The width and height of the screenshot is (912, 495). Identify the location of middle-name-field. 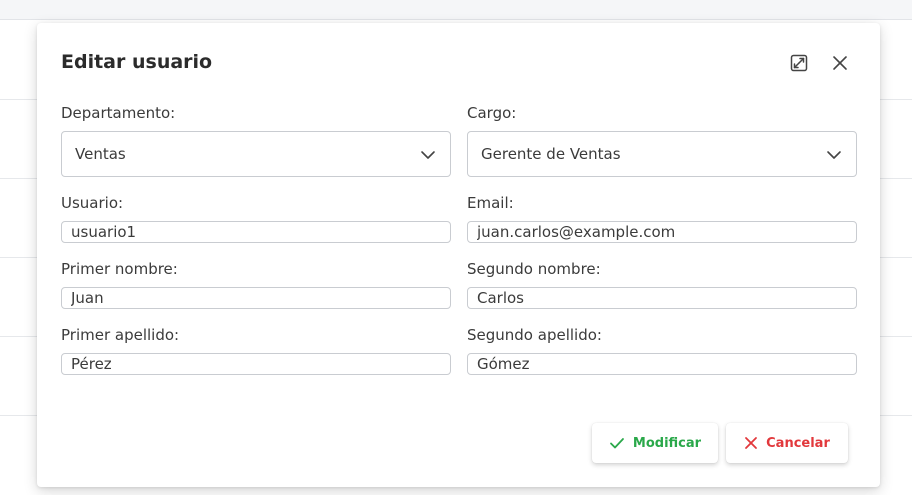
(662, 298).